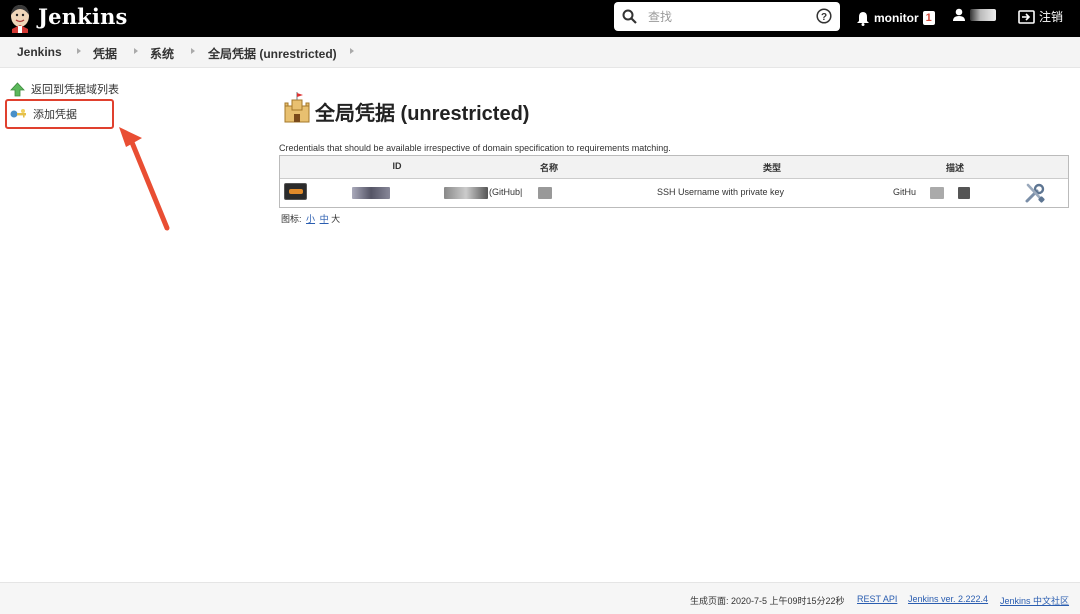  Describe the element at coordinates (297, 107) in the screenshot. I see `castle-icon` at that location.